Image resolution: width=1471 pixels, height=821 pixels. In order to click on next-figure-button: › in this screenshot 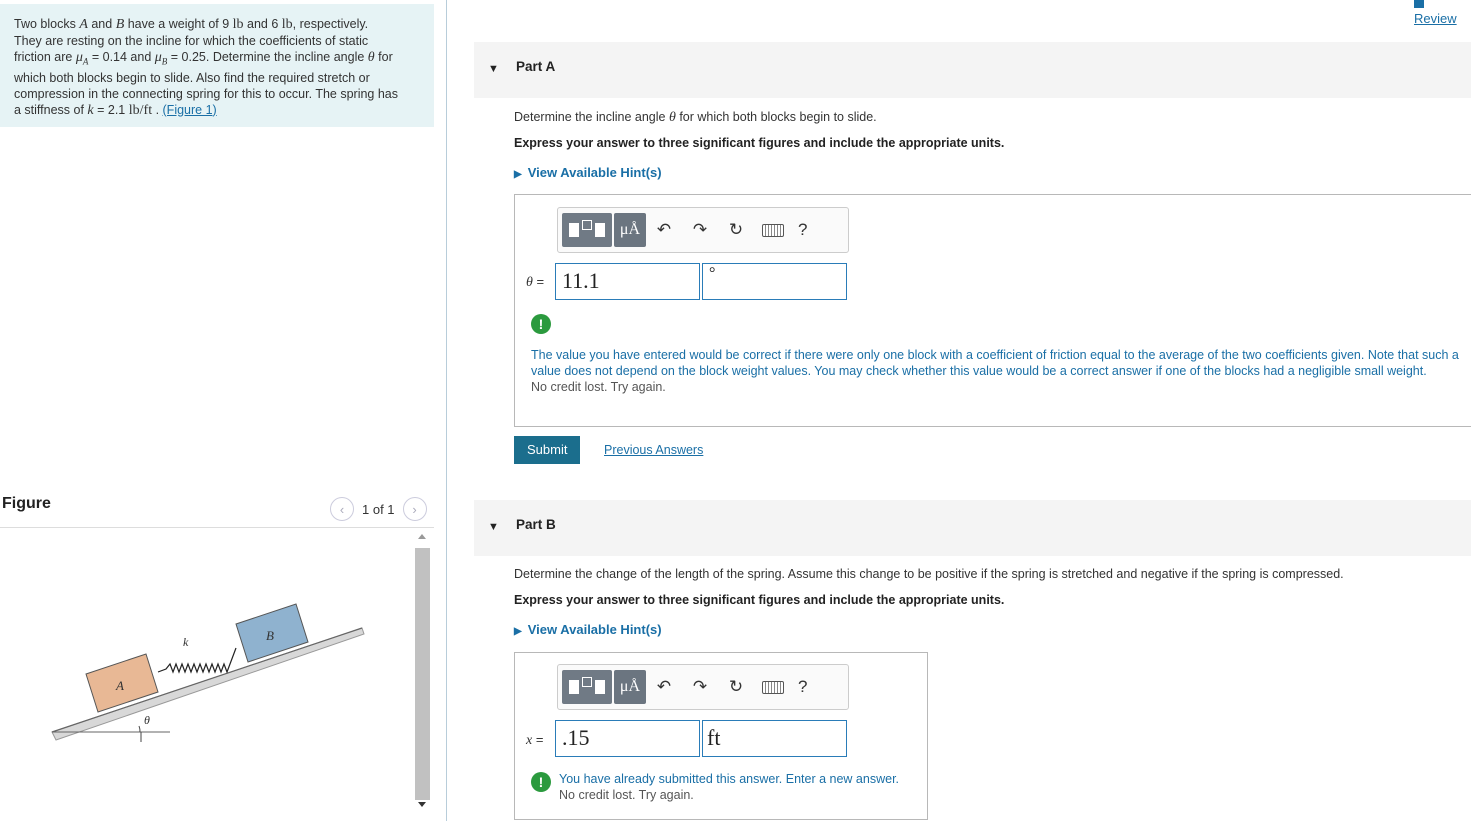, I will do `click(414, 509)`.